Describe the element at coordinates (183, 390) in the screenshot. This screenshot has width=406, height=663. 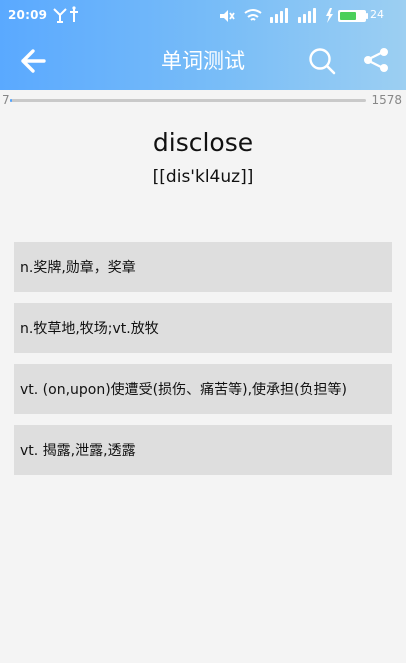
I see `option-text: vt. (on,upon)使遭受(损伤、痛苦等),使承担(负担等)` at that location.